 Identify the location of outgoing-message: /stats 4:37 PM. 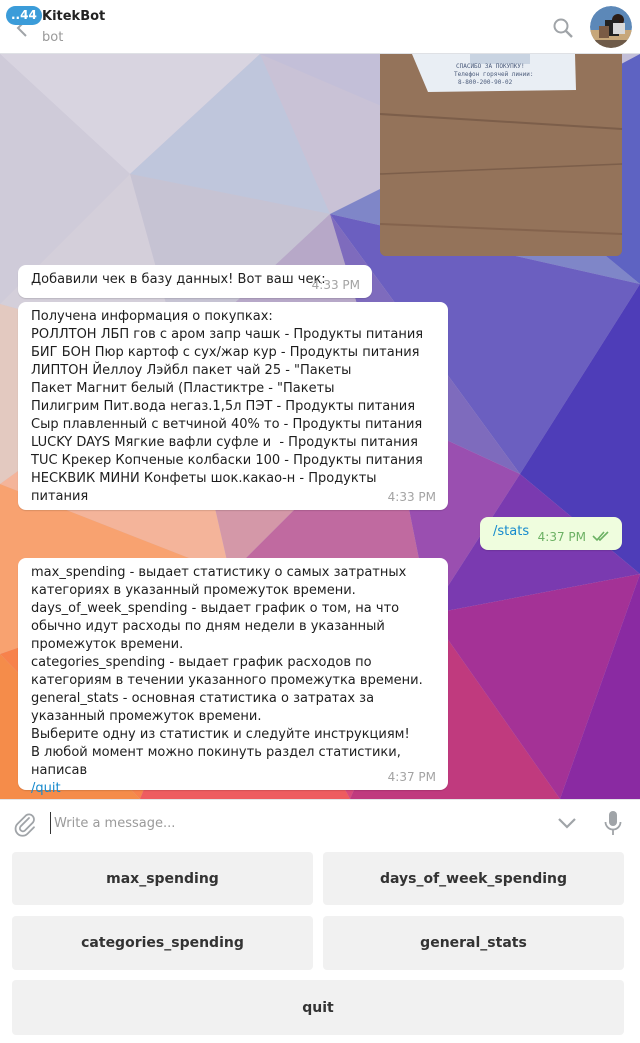
(551, 533).